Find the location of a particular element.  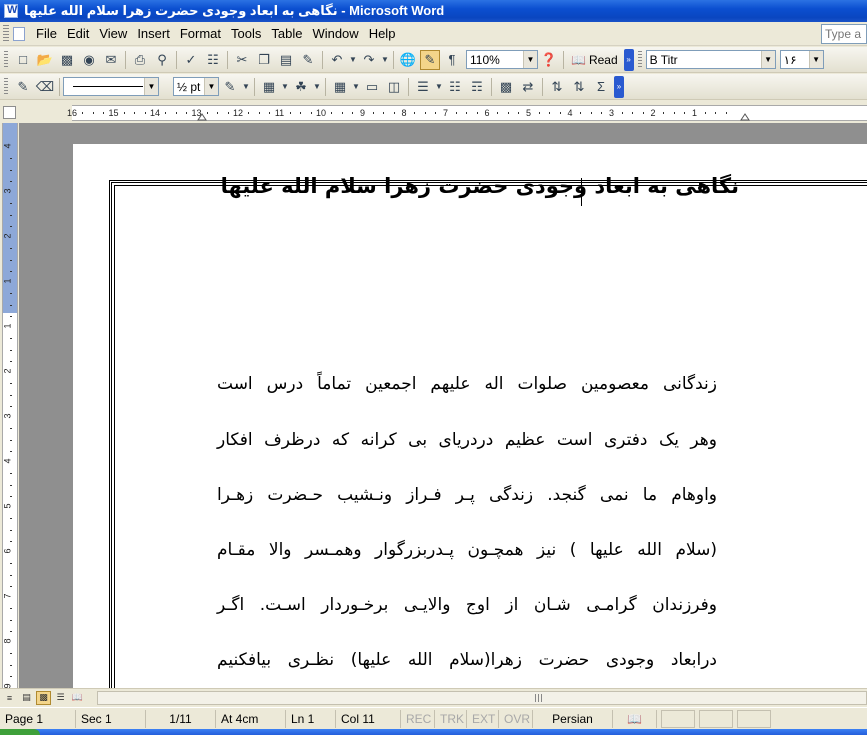

reading-layout-icon: 📖 is located at coordinates (77, 698).